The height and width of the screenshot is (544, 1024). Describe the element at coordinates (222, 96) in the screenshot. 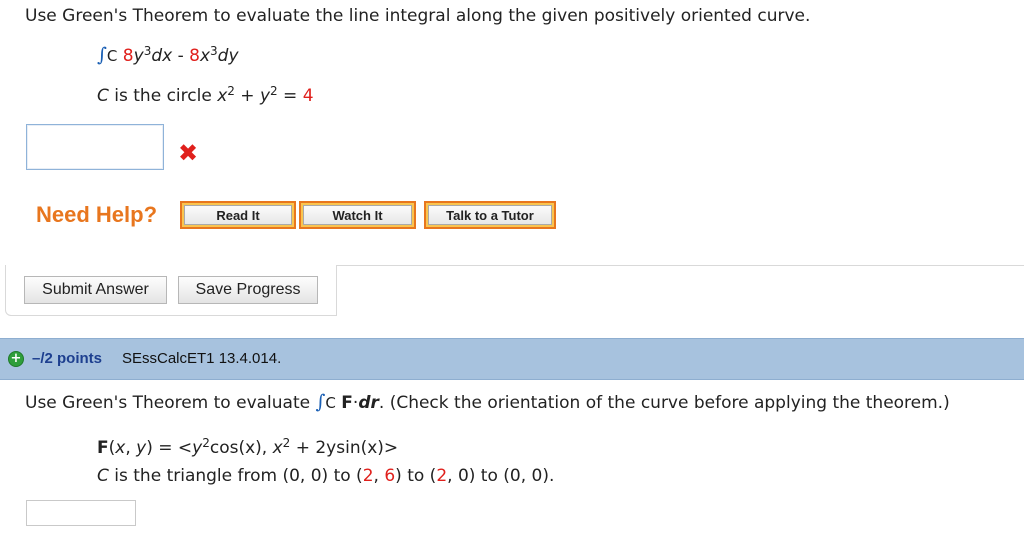

I see `circle-x: x` at that location.